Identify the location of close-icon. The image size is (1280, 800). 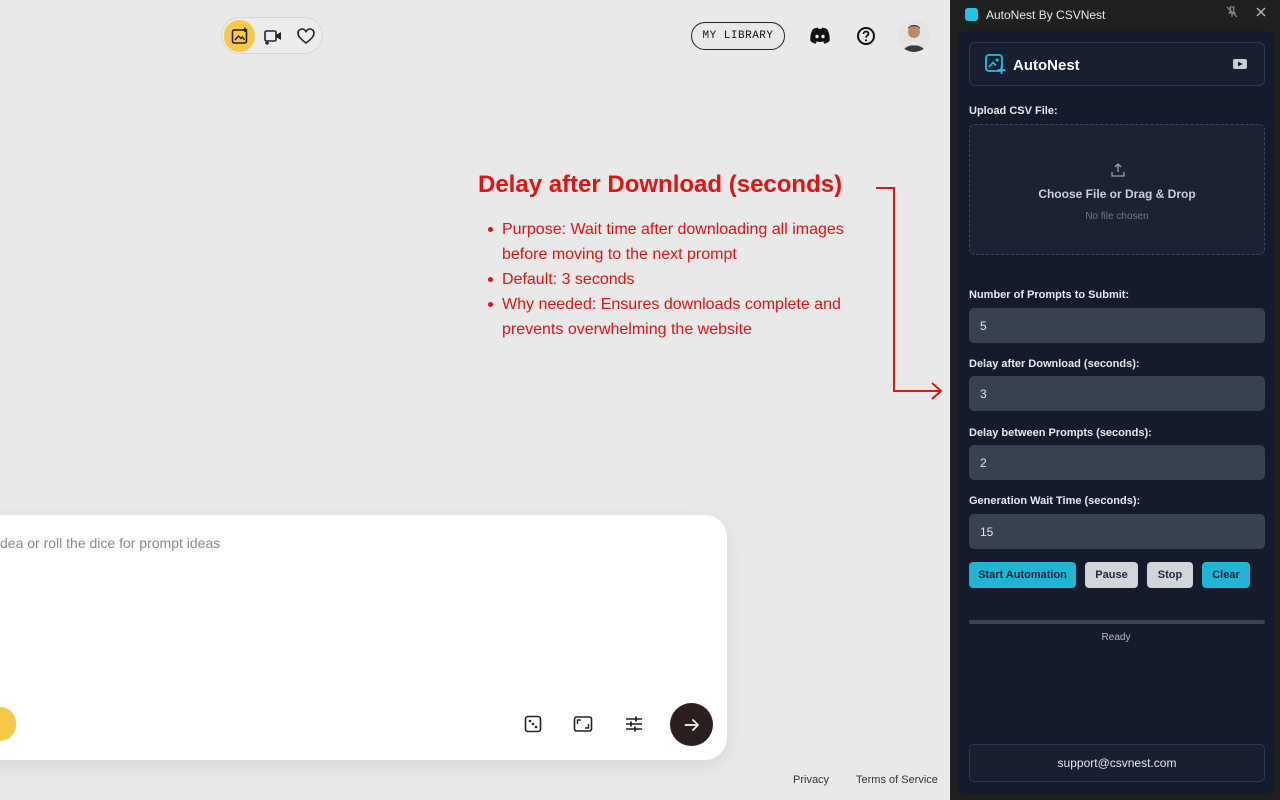
(1261, 12).